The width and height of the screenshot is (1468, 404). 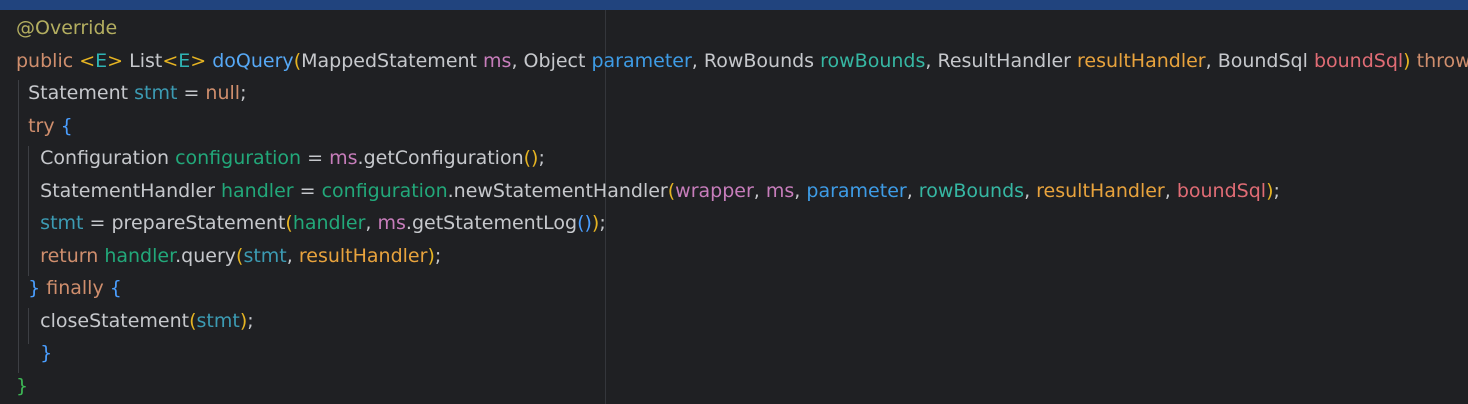 I want to click on code-token: @Override, so click(x=67, y=28).